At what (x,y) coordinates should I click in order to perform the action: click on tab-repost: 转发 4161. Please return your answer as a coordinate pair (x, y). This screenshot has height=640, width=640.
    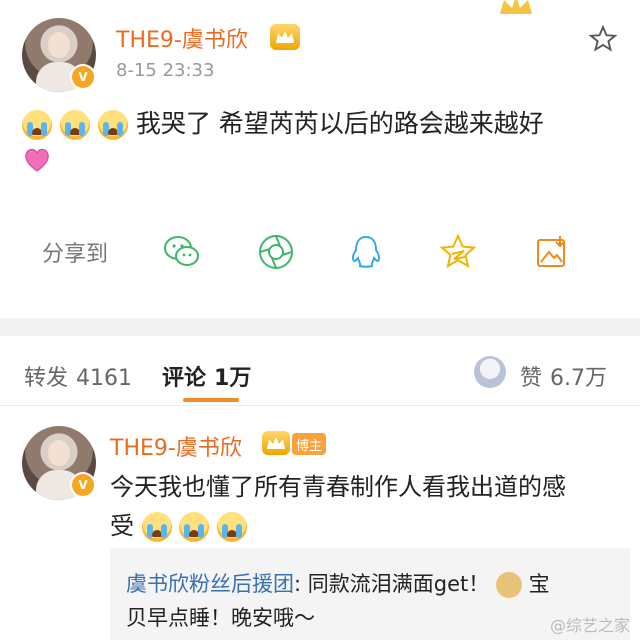
    Looking at the image, I should click on (78, 376).